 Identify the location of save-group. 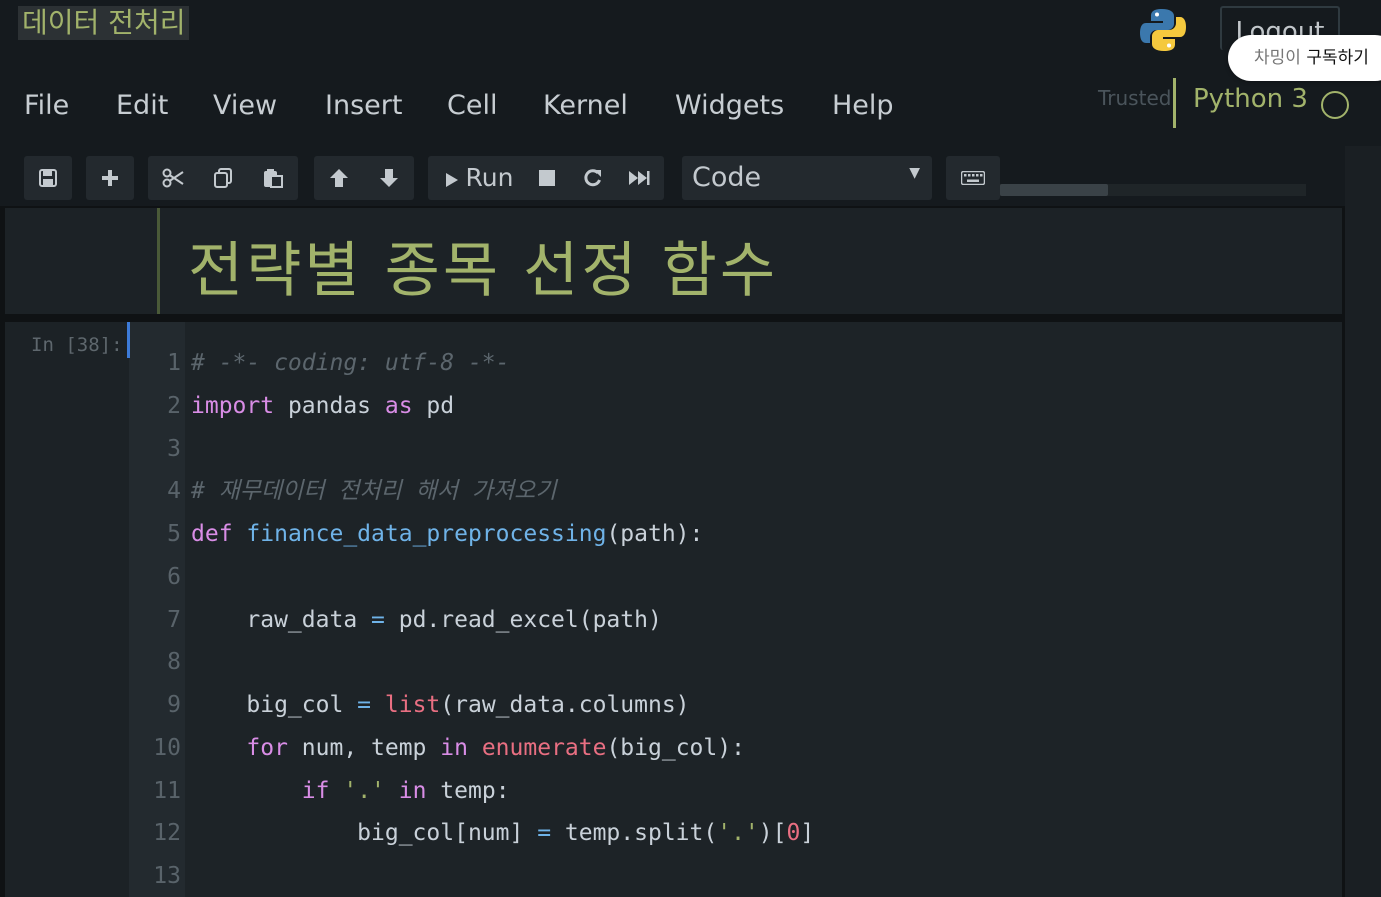
(48, 178).